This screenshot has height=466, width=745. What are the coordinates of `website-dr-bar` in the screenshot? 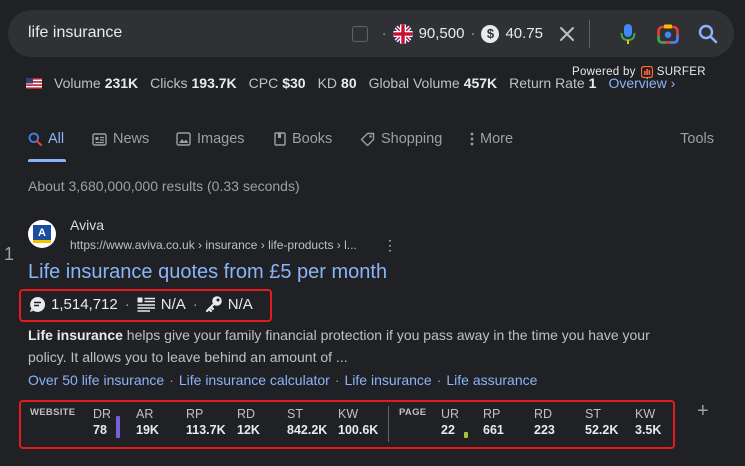 It's located at (118, 427).